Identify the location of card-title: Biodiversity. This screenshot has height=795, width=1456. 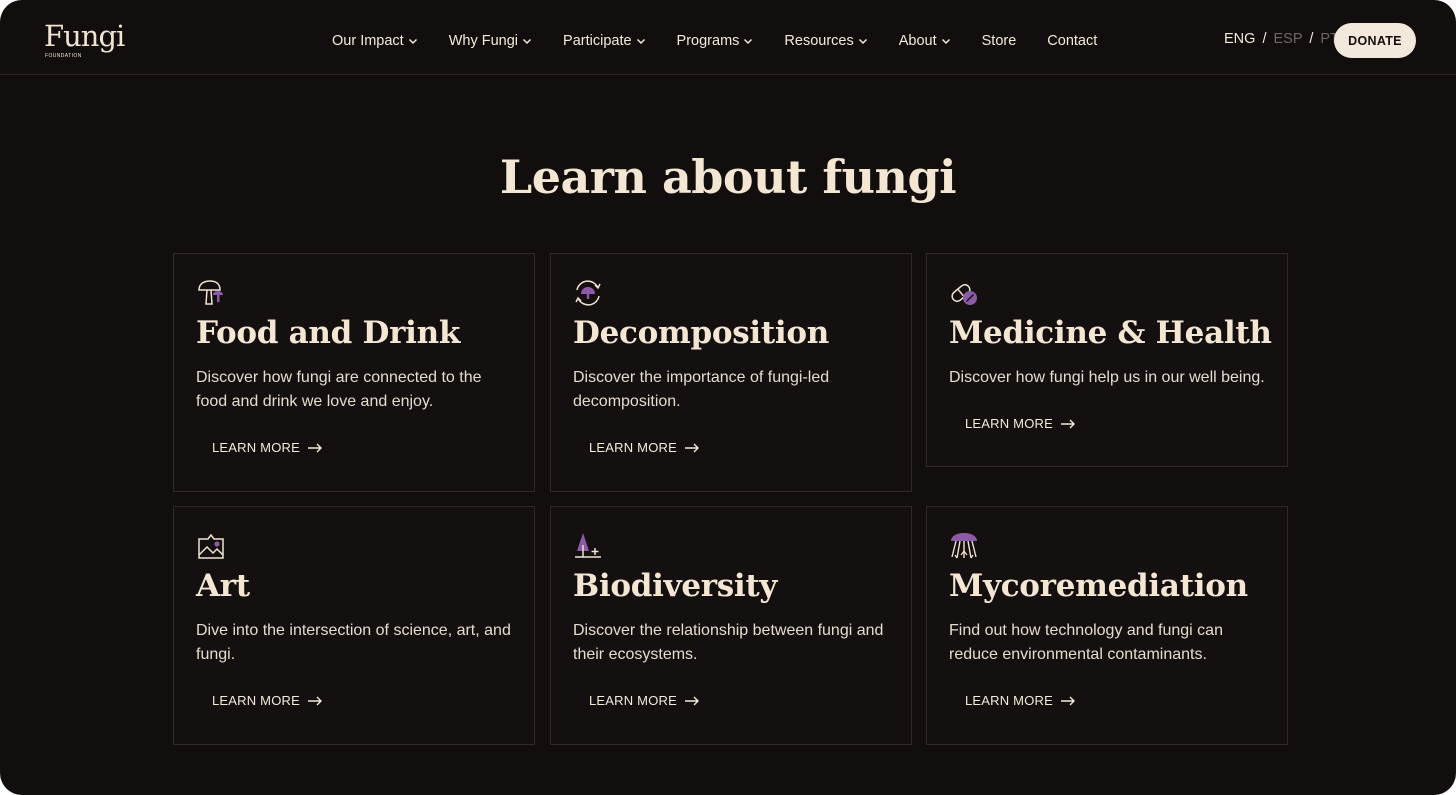
(675, 586).